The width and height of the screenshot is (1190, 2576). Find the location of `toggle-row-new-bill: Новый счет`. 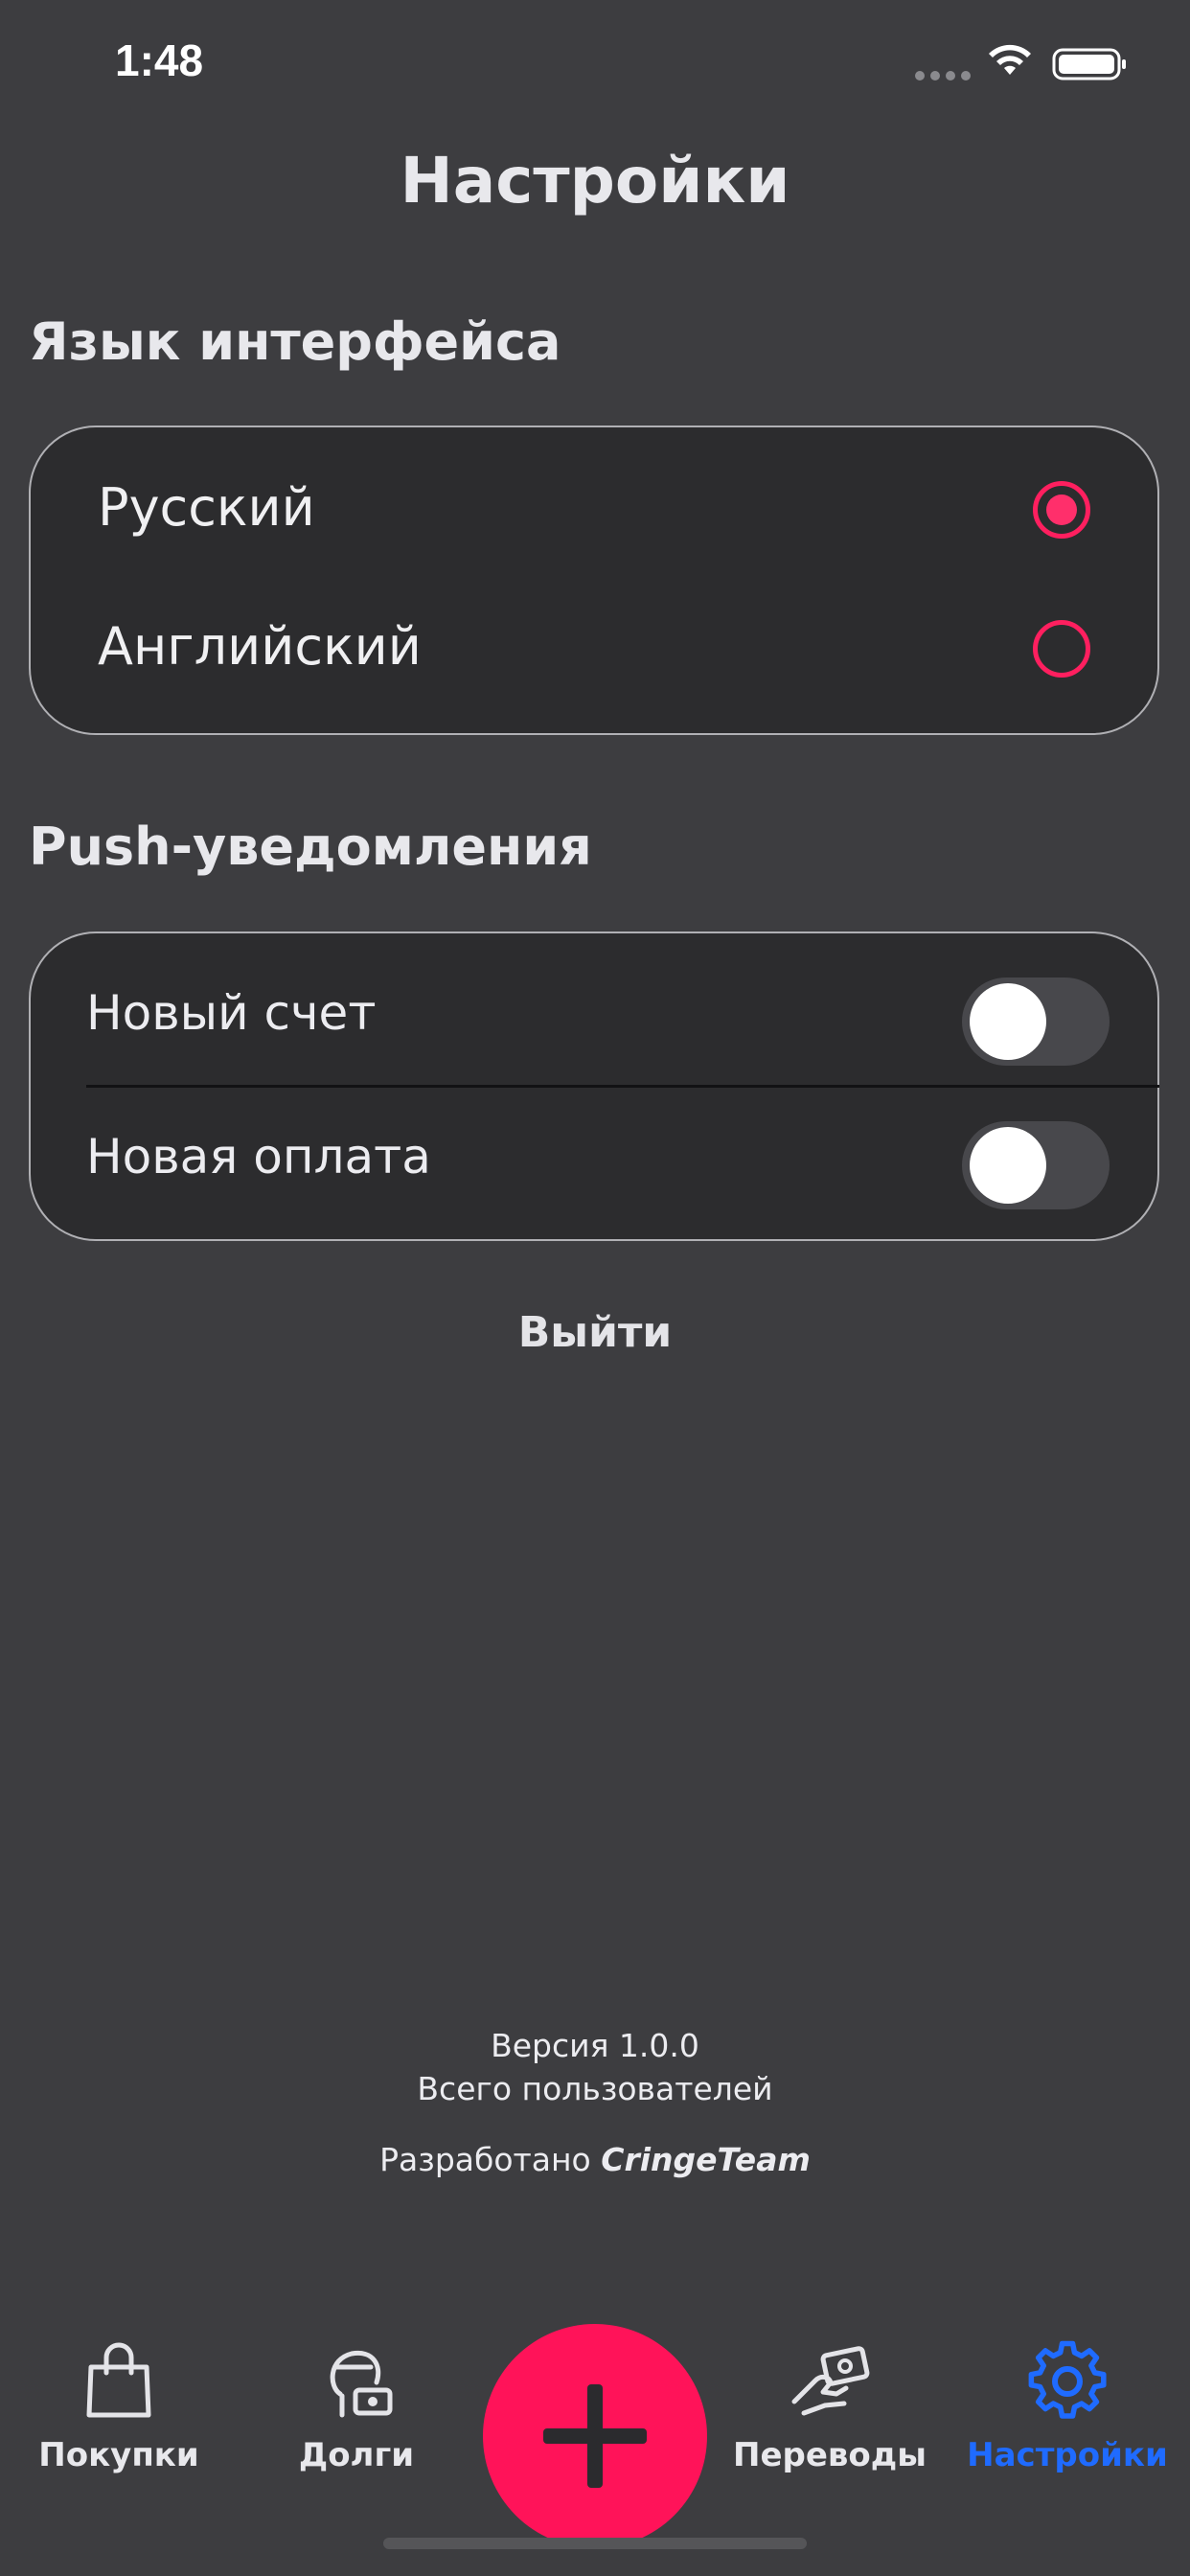

toggle-row-new-bill: Новый счет is located at coordinates (595, 1016).